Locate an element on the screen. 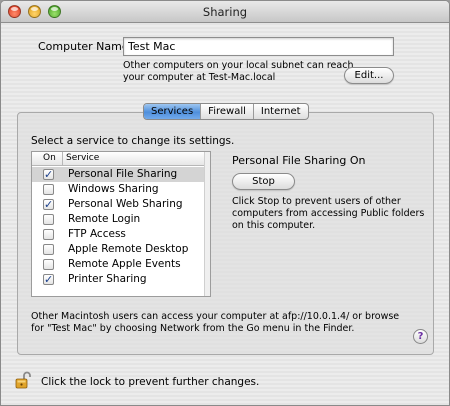  service-row-remote-apple-events: Remote Apple Events is located at coordinates (119, 264).